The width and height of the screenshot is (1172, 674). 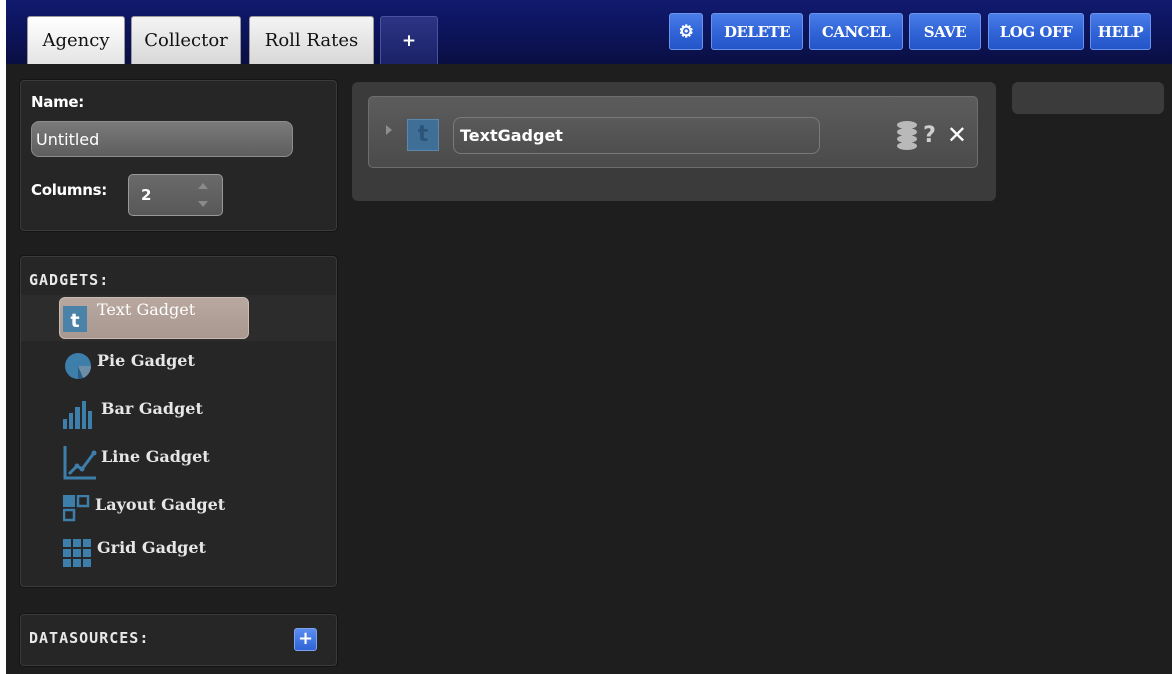 What do you see at coordinates (1120, 31) in the screenshot?
I see `help-button: HELP` at bounding box center [1120, 31].